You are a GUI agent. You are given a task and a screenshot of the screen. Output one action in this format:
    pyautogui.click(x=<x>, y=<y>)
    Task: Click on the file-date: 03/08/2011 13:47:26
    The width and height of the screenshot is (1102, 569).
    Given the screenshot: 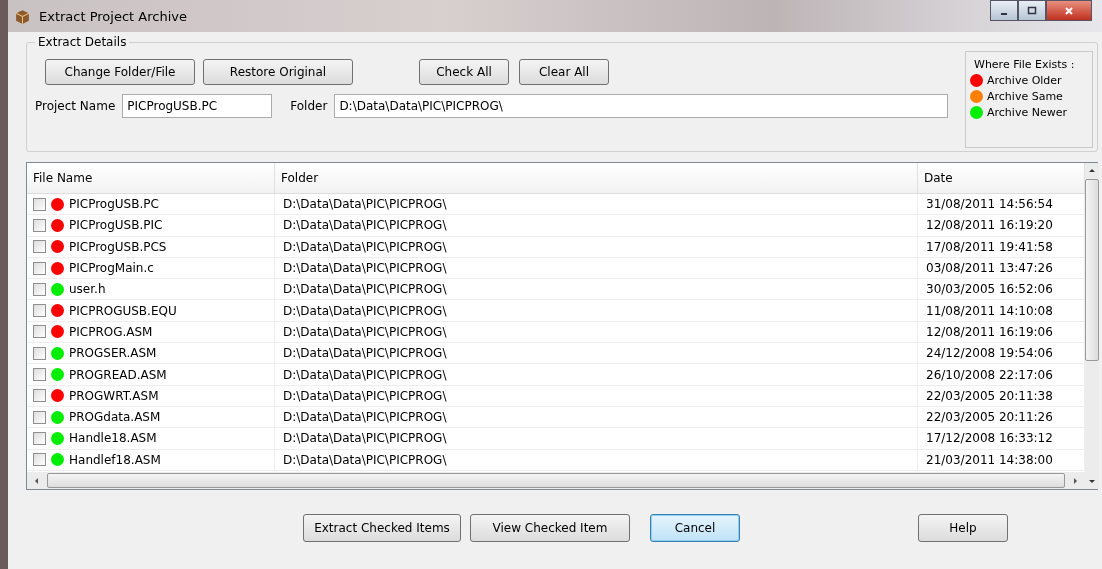 What is the action you would take?
    pyautogui.click(x=989, y=268)
    